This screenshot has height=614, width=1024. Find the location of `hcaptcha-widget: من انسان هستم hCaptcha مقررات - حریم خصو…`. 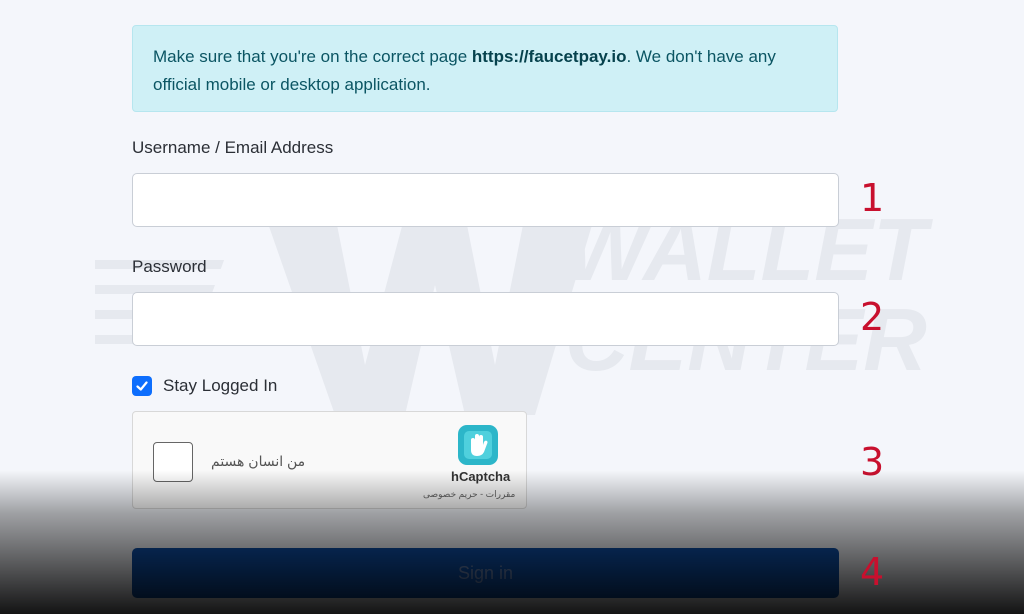

hcaptcha-widget: من انسان هستم hCaptcha مقررات - حریم خصو… is located at coordinates (329, 460).